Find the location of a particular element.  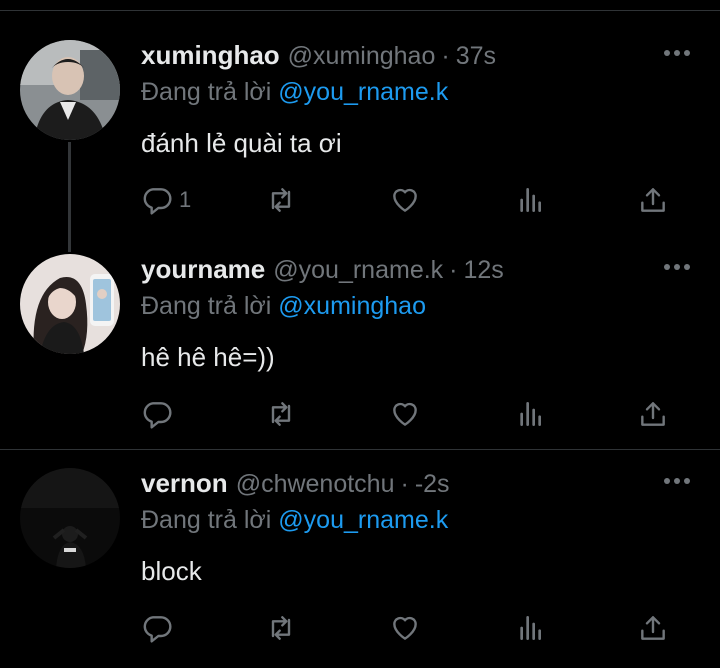

timestamp: 12s is located at coordinates (484, 270).